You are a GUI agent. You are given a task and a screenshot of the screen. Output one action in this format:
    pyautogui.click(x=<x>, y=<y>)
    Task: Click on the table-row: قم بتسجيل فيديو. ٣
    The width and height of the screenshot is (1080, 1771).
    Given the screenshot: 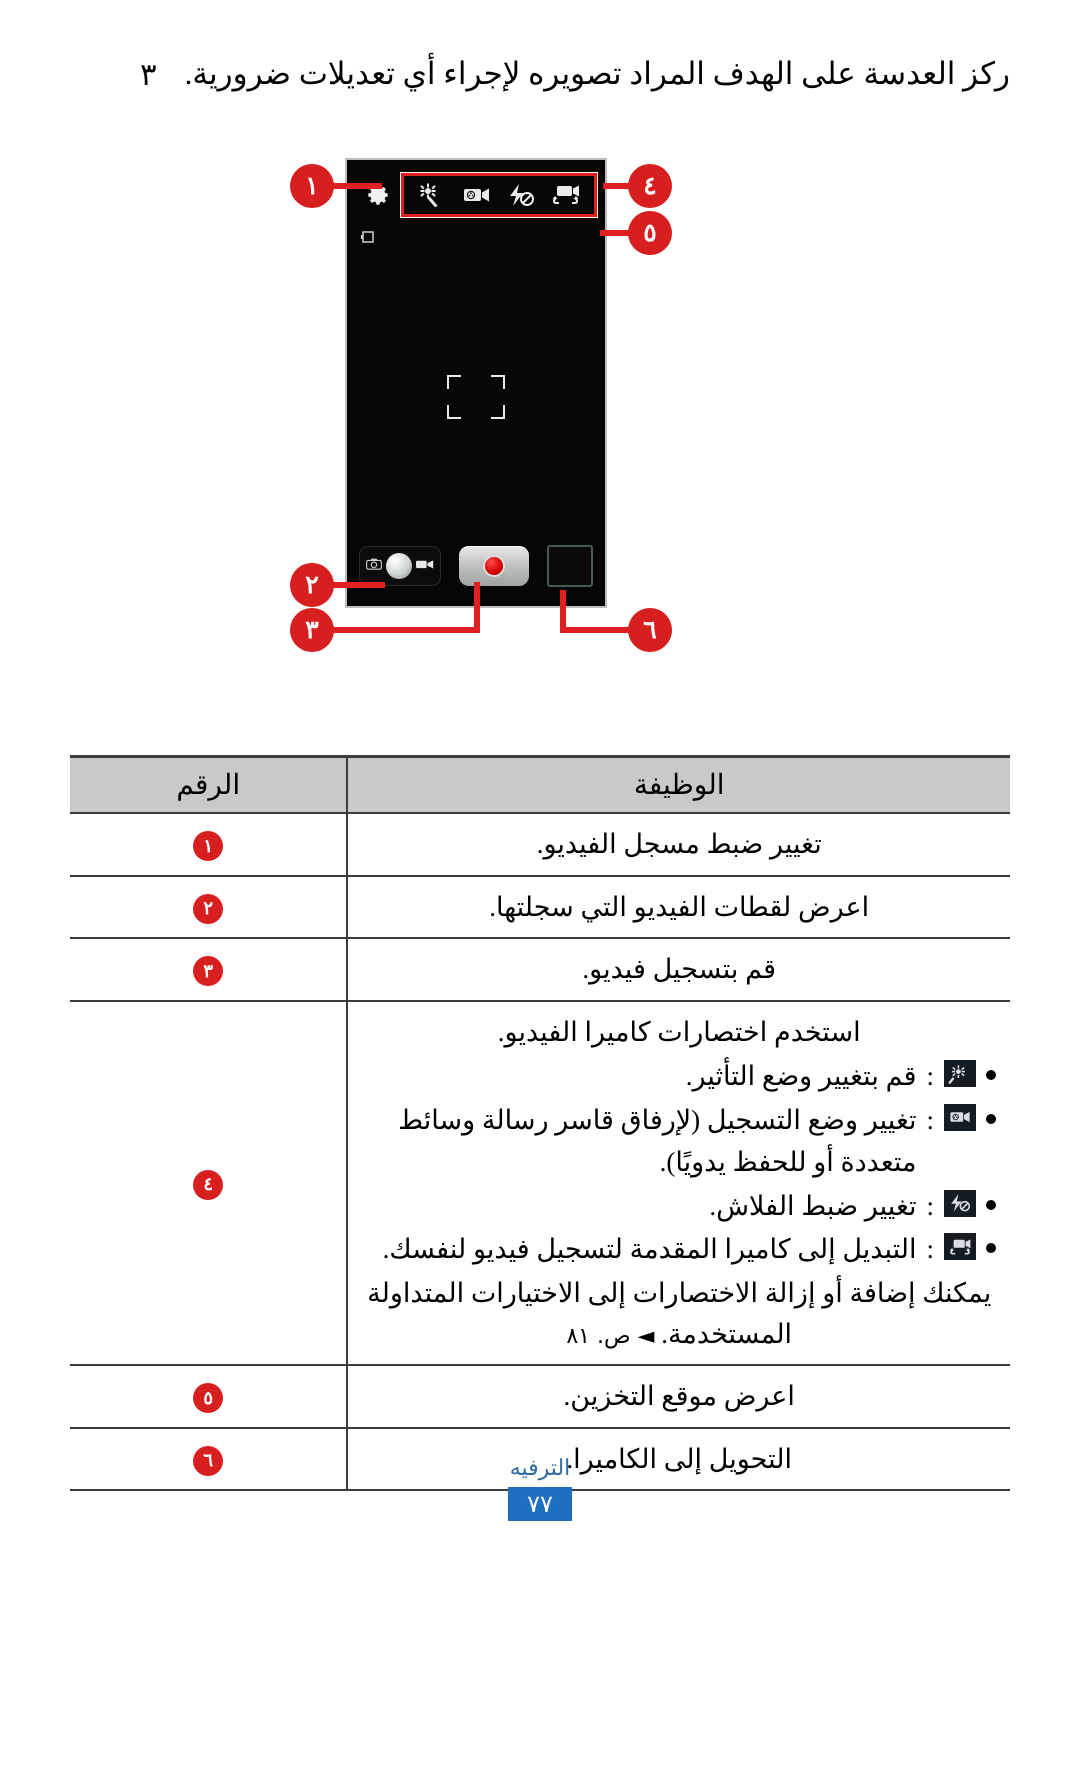 What is the action you would take?
    pyautogui.click(x=540, y=970)
    